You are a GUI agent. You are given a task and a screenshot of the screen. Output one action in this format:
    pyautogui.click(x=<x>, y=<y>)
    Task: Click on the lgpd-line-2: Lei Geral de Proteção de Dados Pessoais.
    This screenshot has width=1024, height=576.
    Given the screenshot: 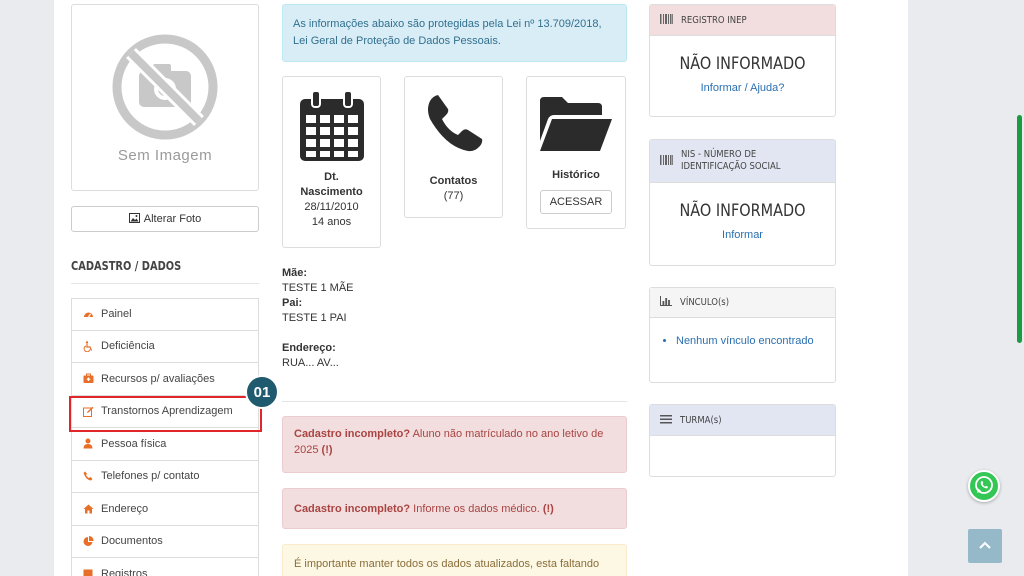 What is the action you would take?
    pyautogui.click(x=397, y=41)
    